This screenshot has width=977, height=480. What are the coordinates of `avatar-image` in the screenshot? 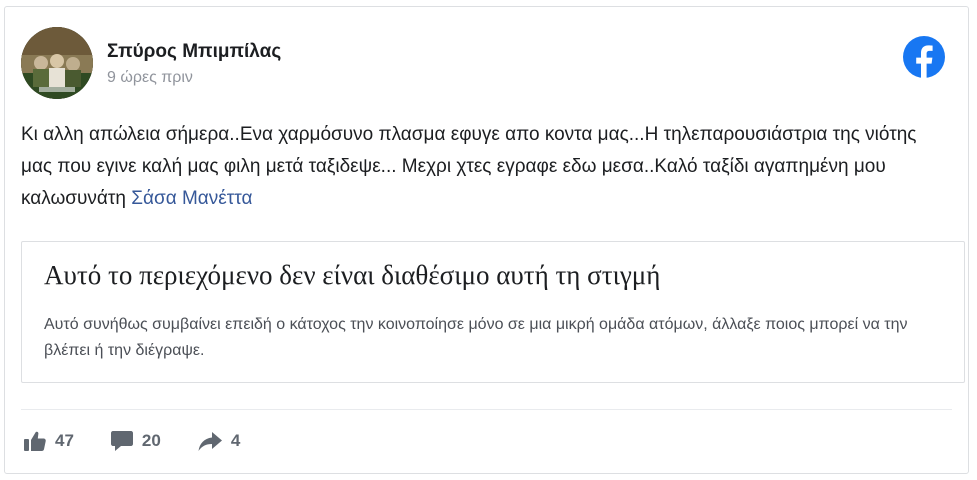 It's located at (57, 63).